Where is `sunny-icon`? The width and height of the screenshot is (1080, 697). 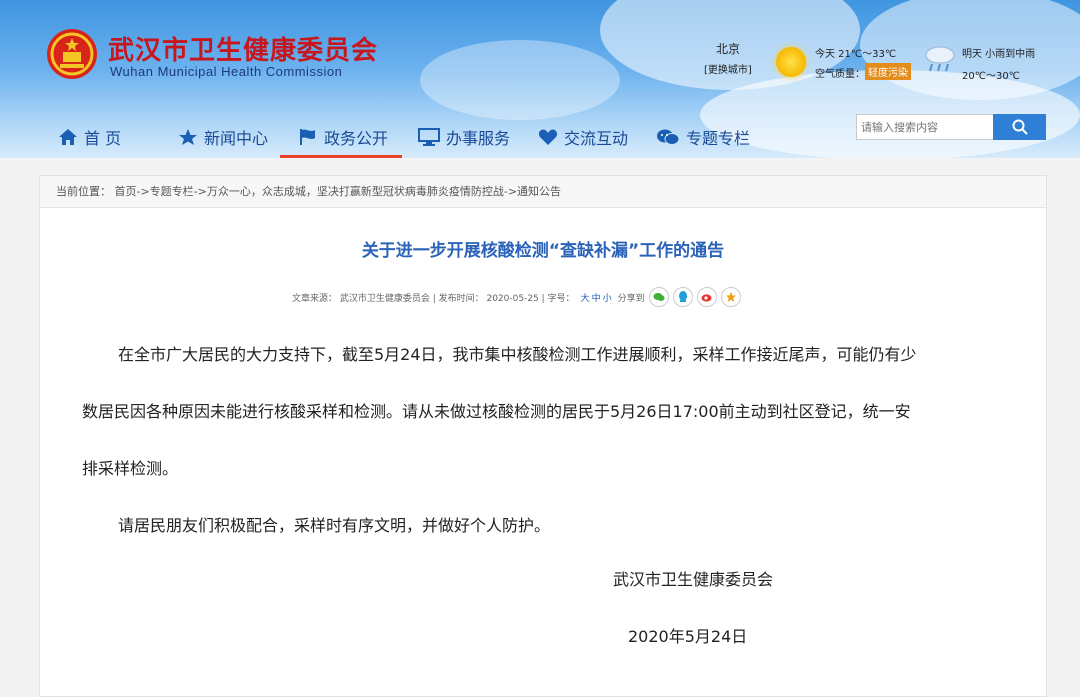
sunny-icon is located at coordinates (791, 62).